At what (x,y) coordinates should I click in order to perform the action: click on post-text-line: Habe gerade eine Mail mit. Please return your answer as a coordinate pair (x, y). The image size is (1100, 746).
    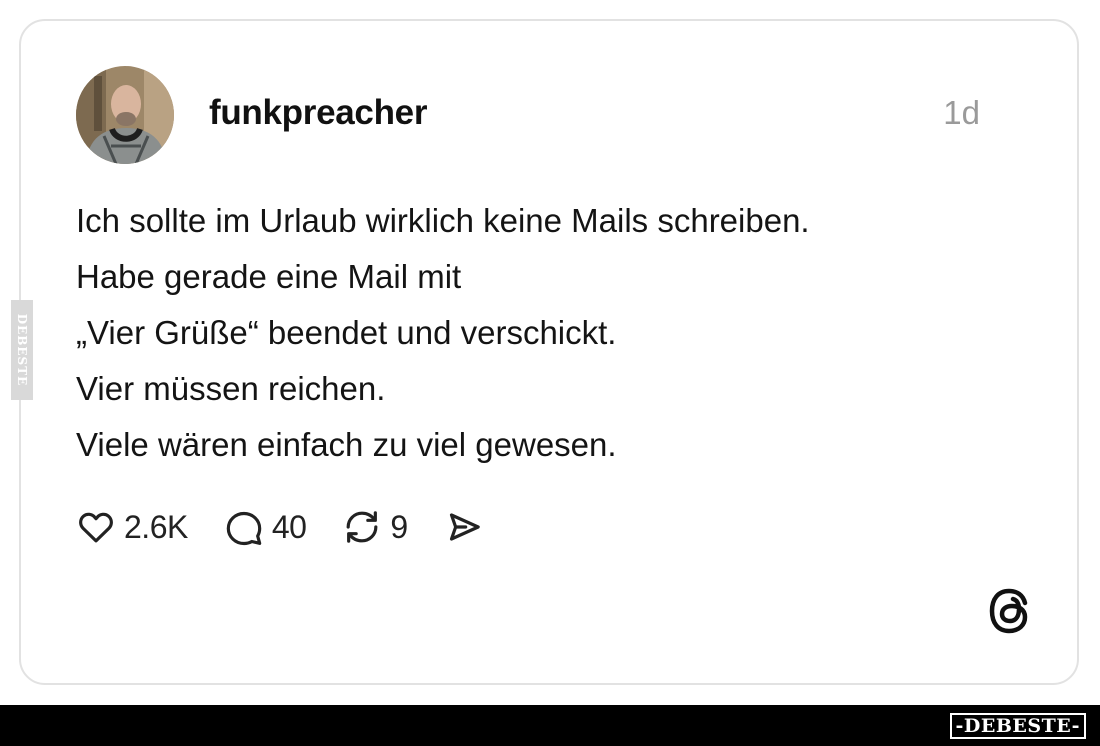
    Looking at the image, I should click on (269, 276).